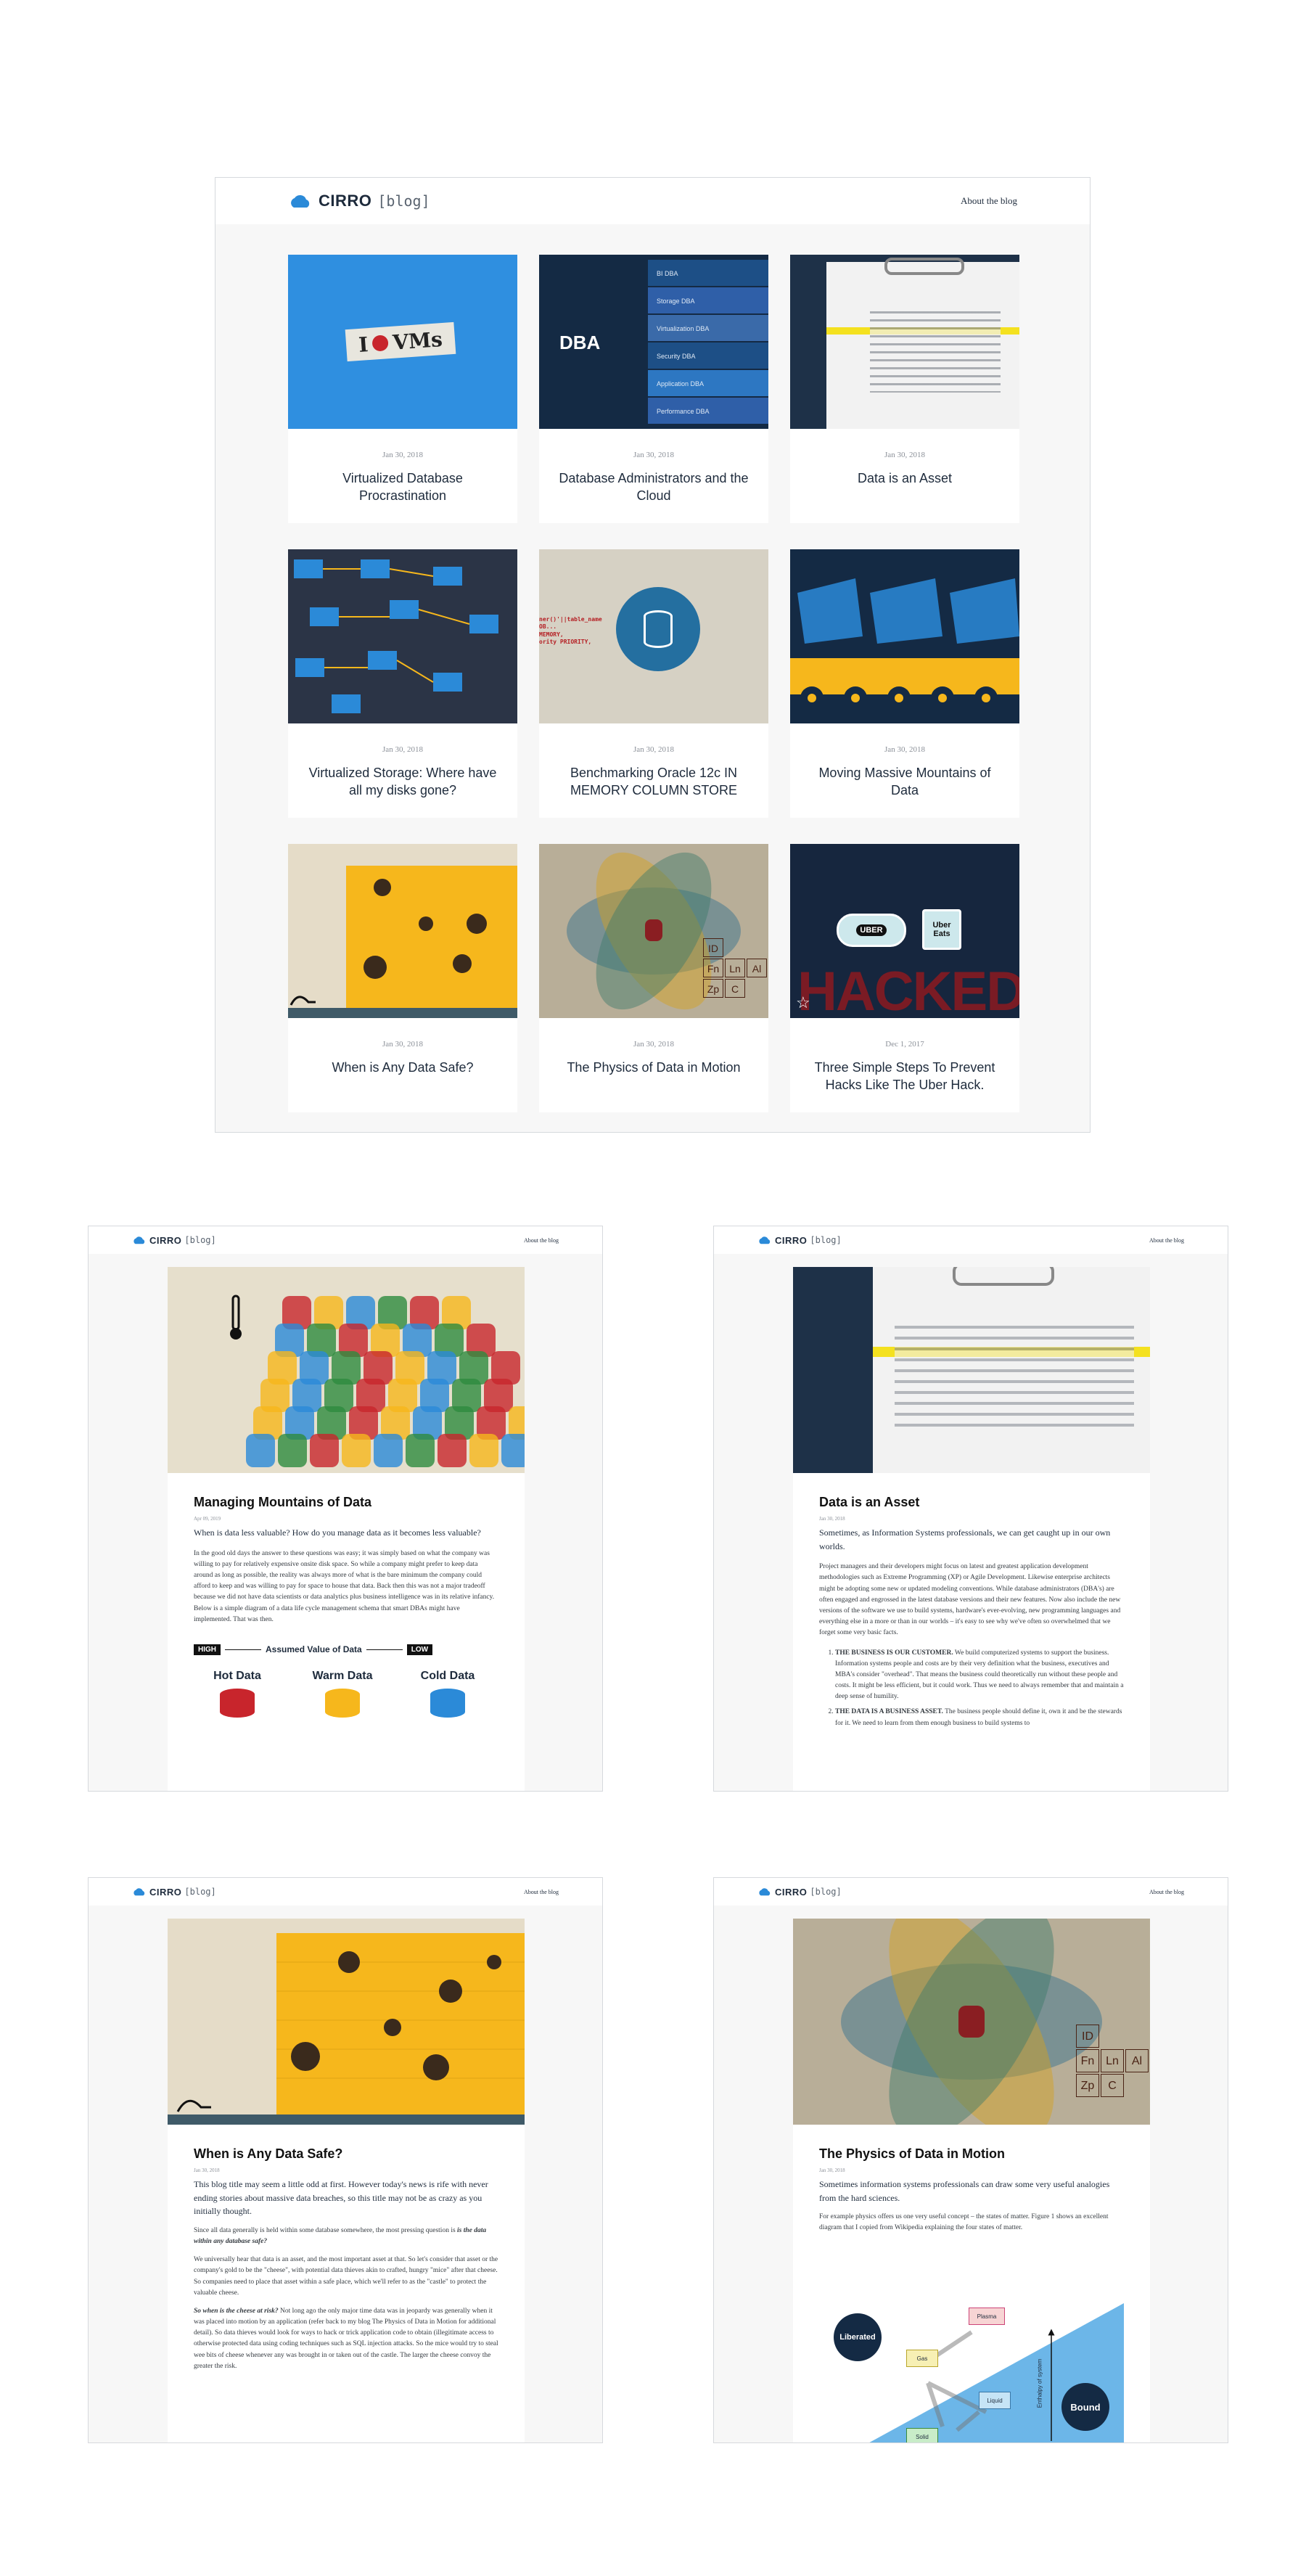 The image size is (1306, 2576). What do you see at coordinates (708, 300) in the screenshot?
I see `dba-menu-item: Storage DBA` at bounding box center [708, 300].